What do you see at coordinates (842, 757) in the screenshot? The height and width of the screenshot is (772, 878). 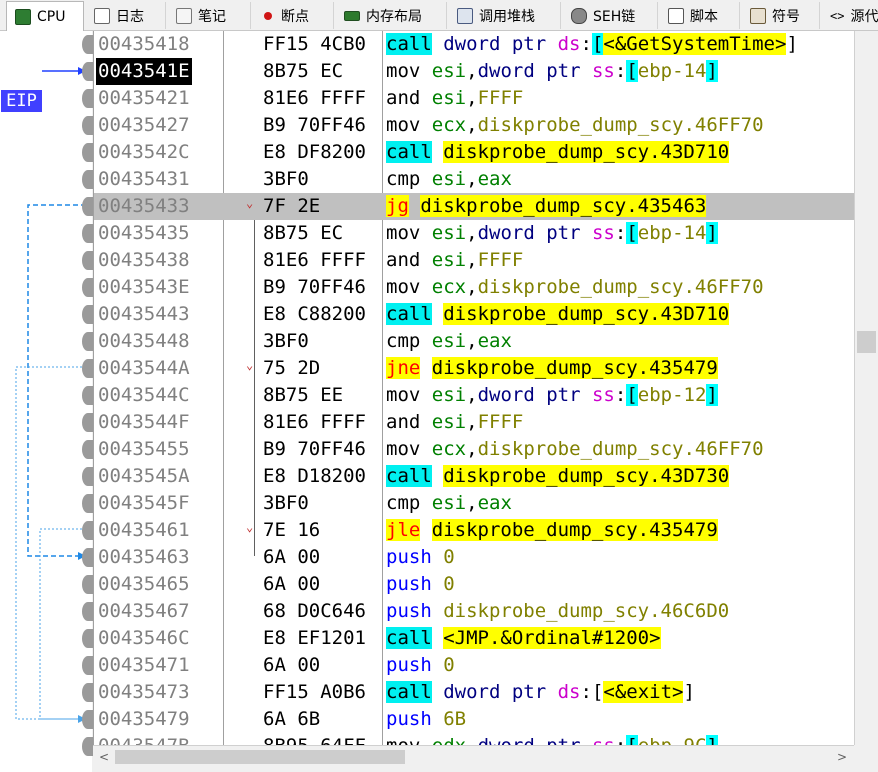 I see `scroll-right-arrow-icon: >` at bounding box center [842, 757].